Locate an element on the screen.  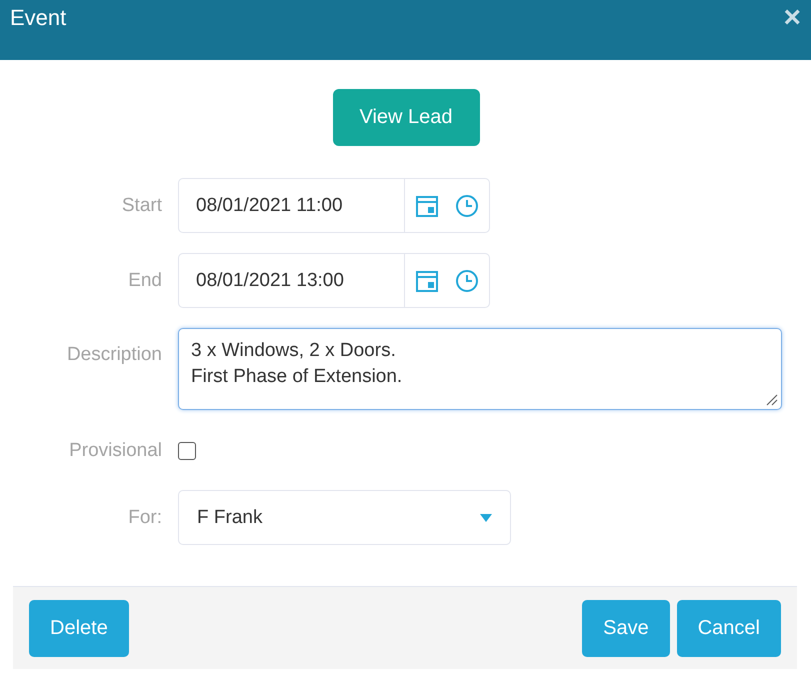
field-label: End is located at coordinates (145, 281).